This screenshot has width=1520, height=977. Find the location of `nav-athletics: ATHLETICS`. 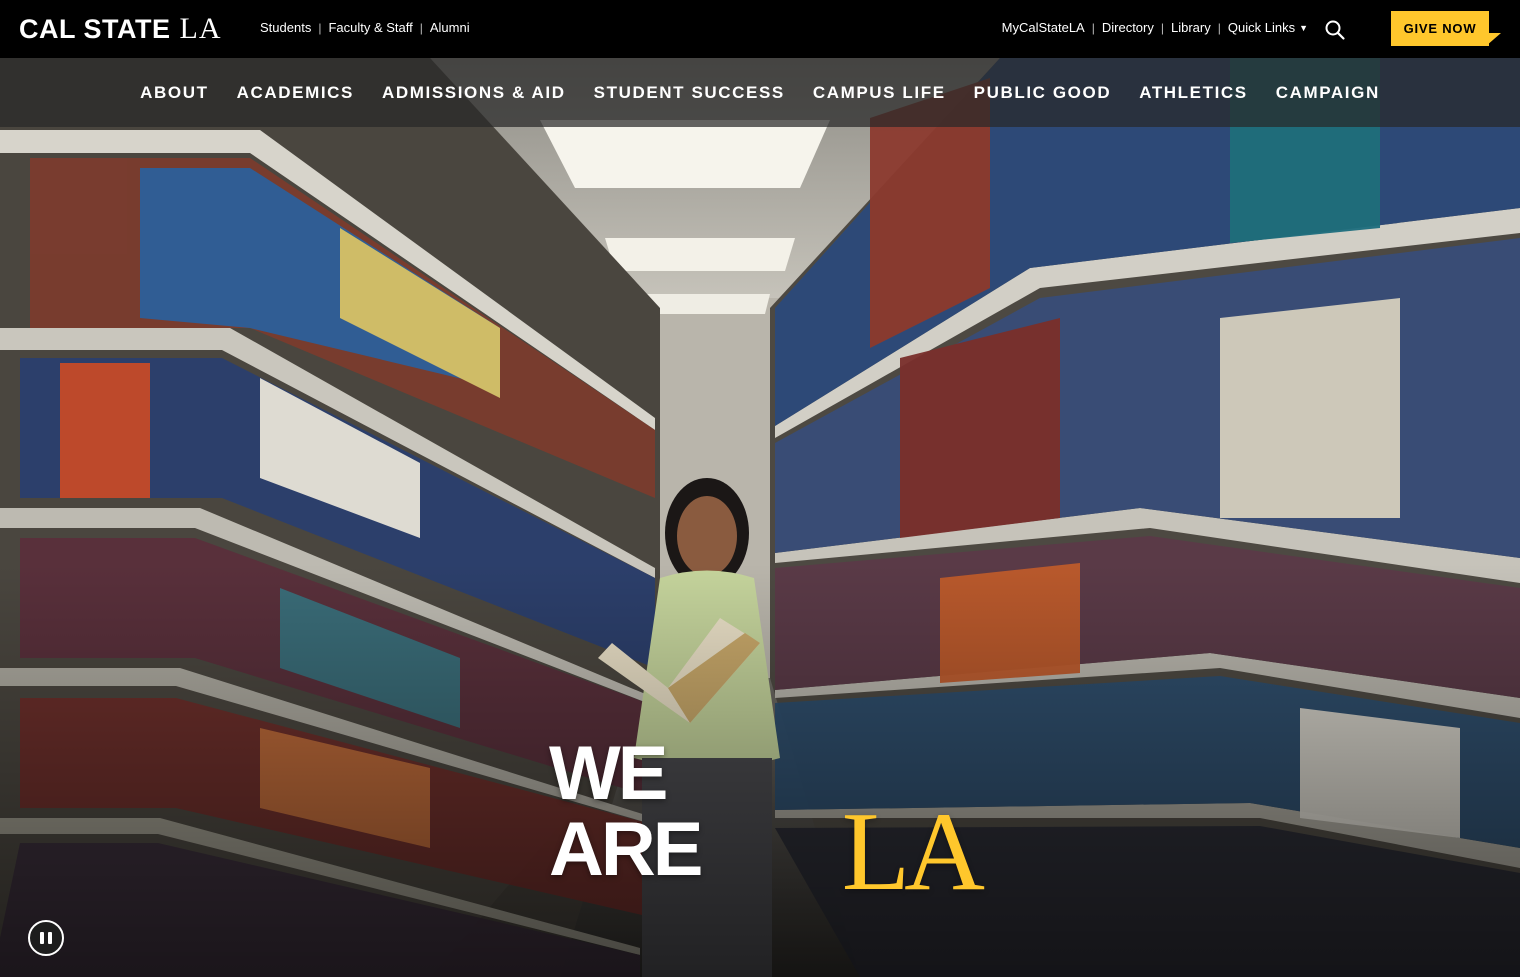

nav-athletics: ATHLETICS is located at coordinates (1193, 93).